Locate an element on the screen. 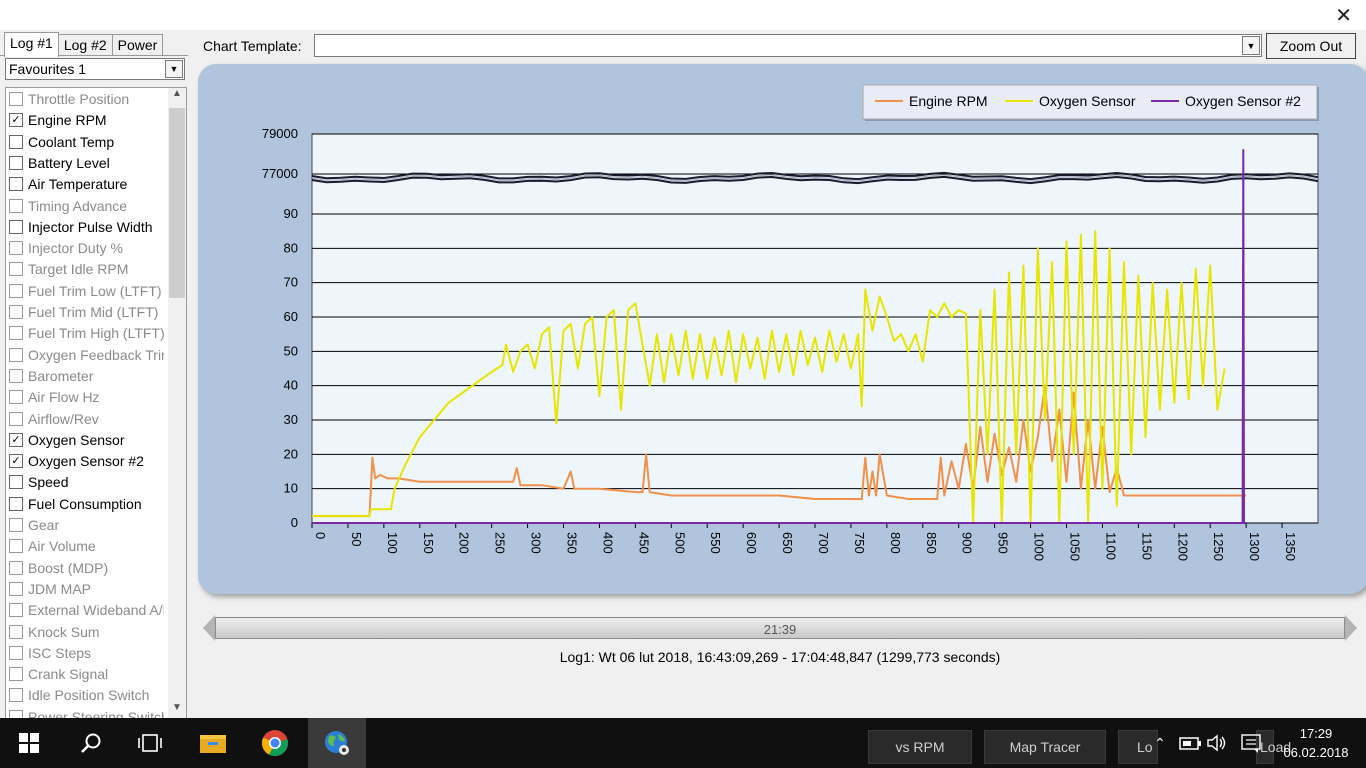 This screenshot has width=1366, height=768. param-item: Fuel Trim High (LTFT) is located at coordinates (86, 333).